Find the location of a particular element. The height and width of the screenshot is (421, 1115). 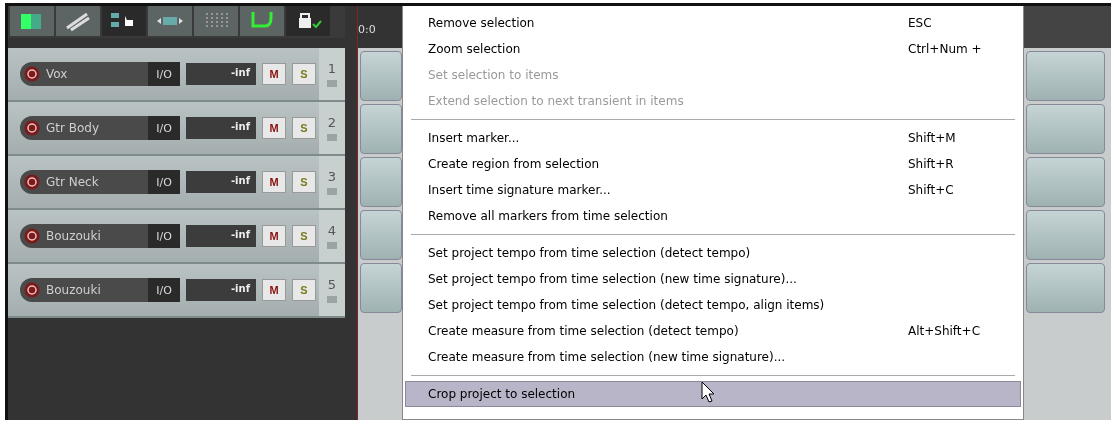

track-number: 5 is located at coordinates (332, 290).